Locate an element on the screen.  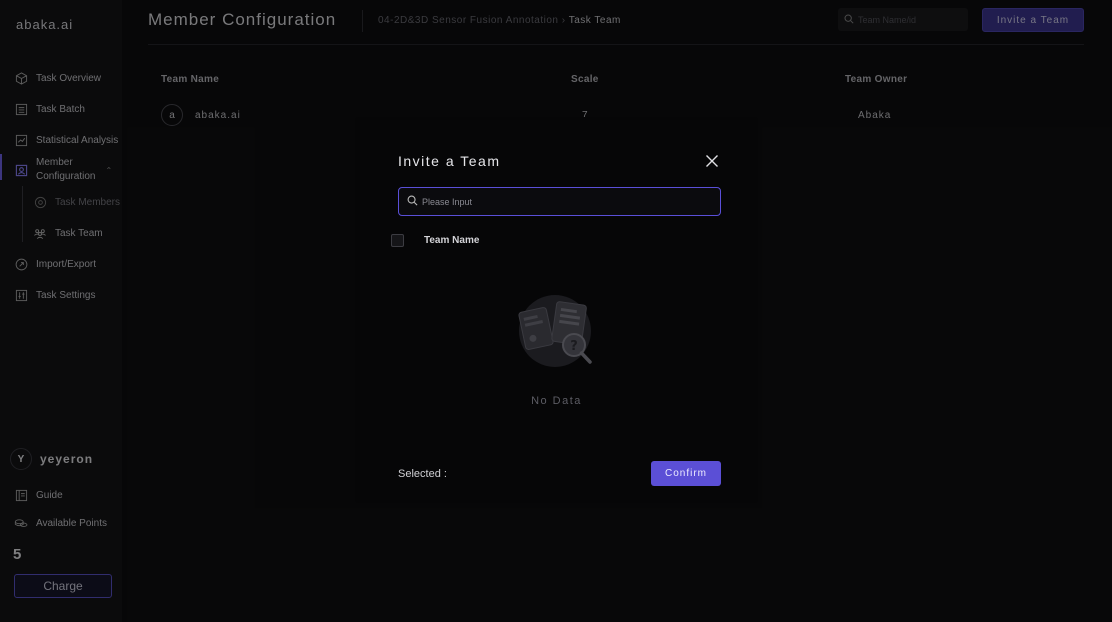
team-search-input is located at coordinates (562, 201).